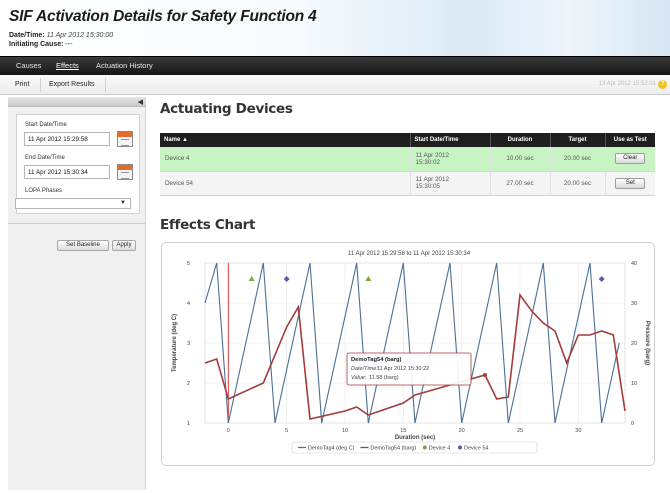 Image resolution: width=670 pixels, height=493 pixels. I want to click on end-datetime-input: 11 Apr 2012 15:30:34, so click(67, 172).